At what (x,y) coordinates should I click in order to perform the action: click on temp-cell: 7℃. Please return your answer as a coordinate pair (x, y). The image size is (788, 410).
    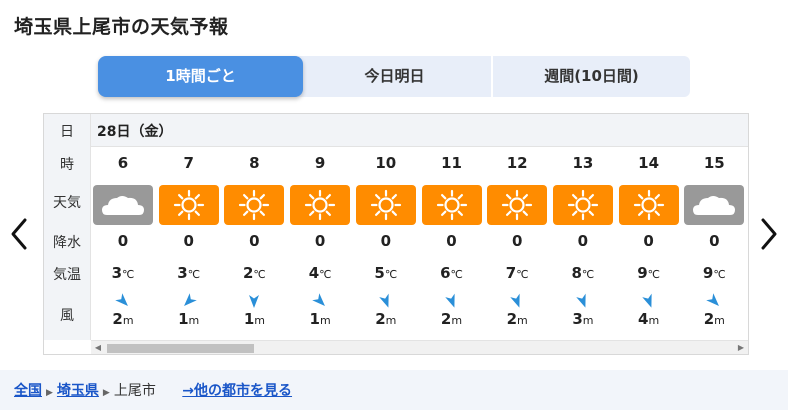
    Looking at the image, I should click on (517, 273).